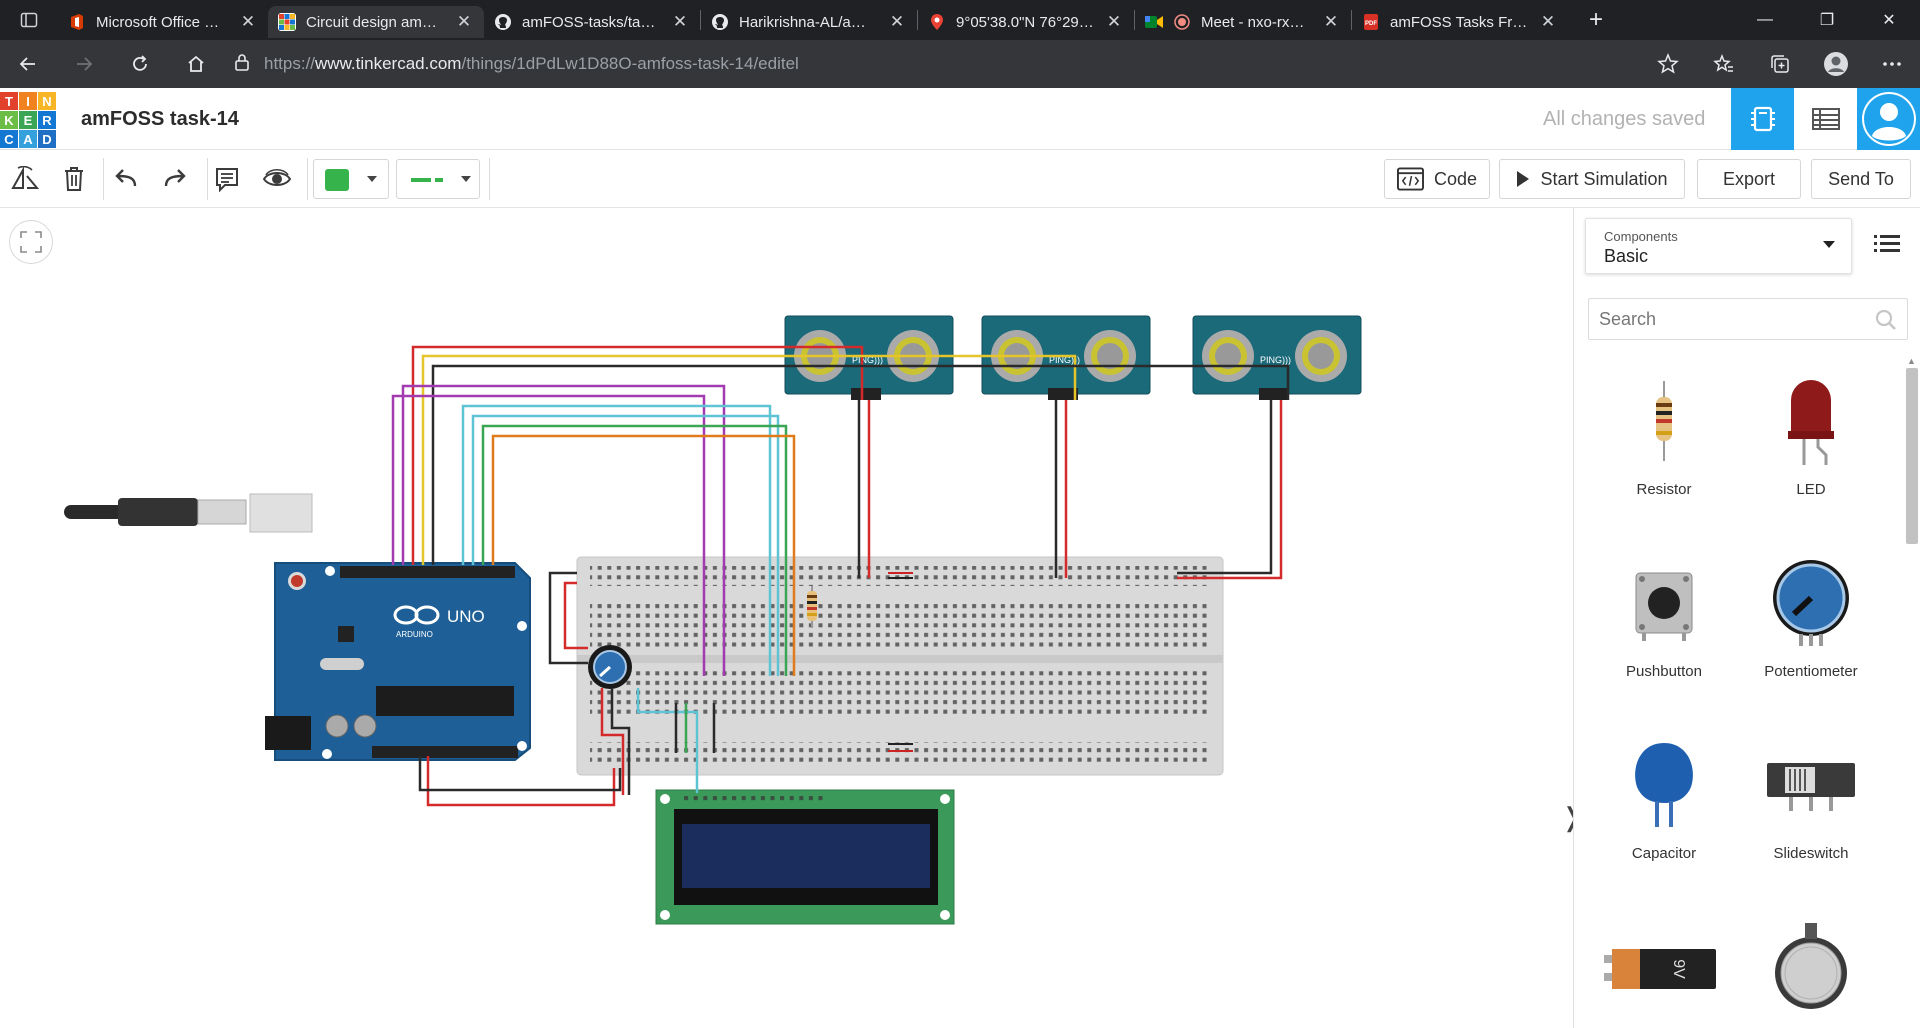  Describe the element at coordinates (1887, 246) in the screenshot. I see `list-view-toggle` at that location.